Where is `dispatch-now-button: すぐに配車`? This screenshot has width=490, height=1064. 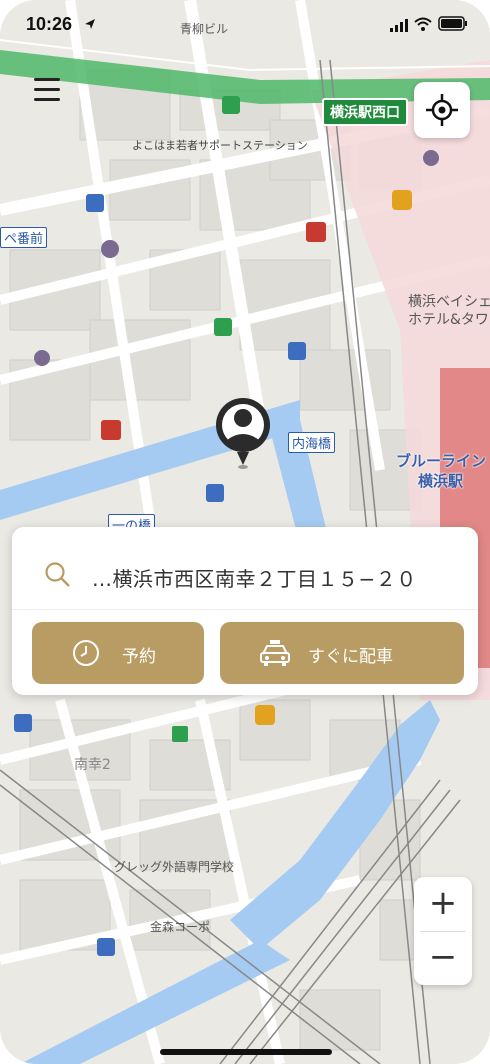
dispatch-now-button: すぐに配車 is located at coordinates (342, 653).